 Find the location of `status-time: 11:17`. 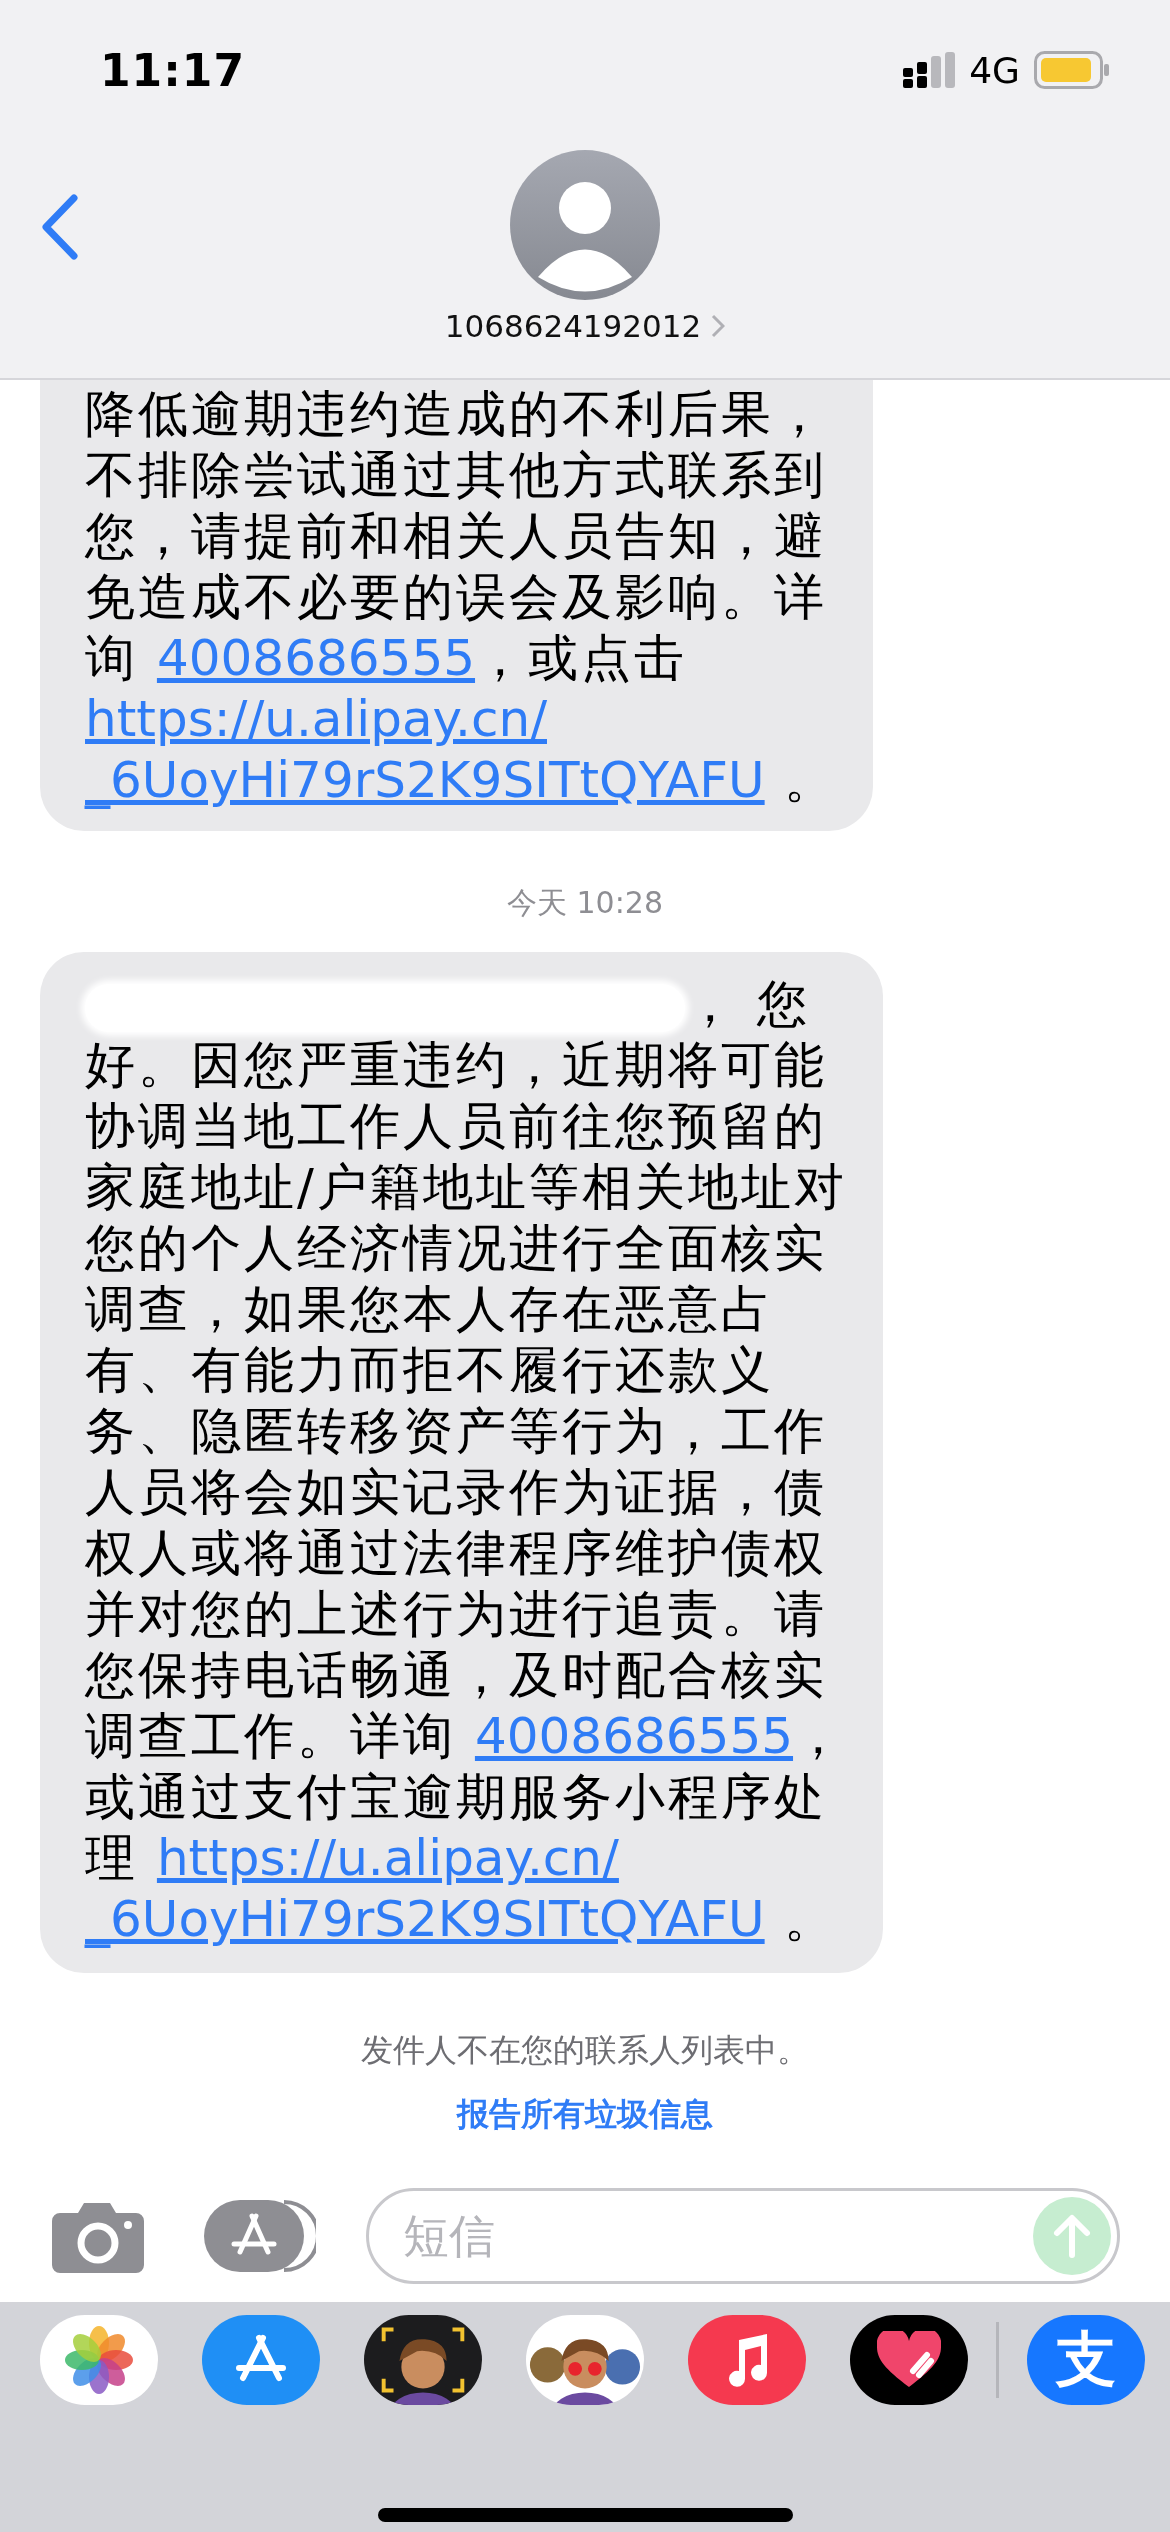

status-time: 11:17 is located at coordinates (173, 70).